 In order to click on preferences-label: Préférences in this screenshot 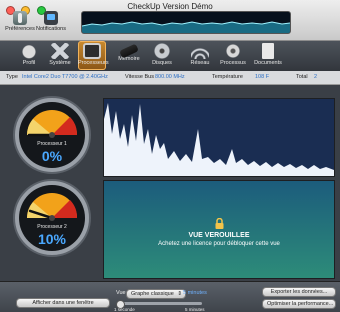, I will do `click(20, 29)`.